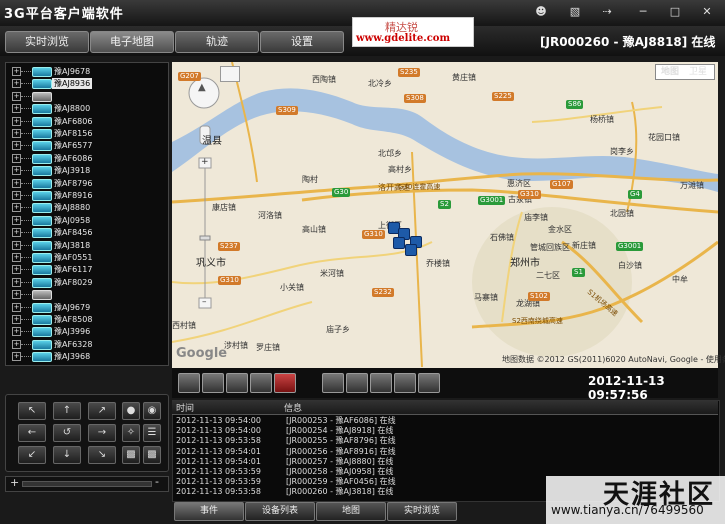 The image size is (725, 524). Describe the element at coordinates (217, 42) in the screenshot. I see `tab-track: 轨迹` at that location.